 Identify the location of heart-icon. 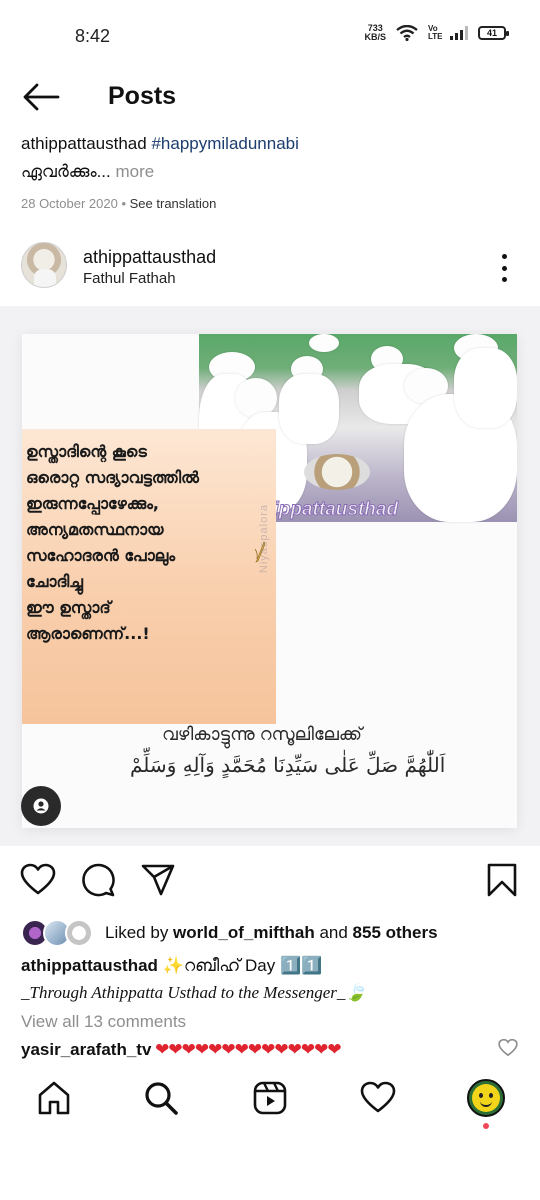
(38, 879).